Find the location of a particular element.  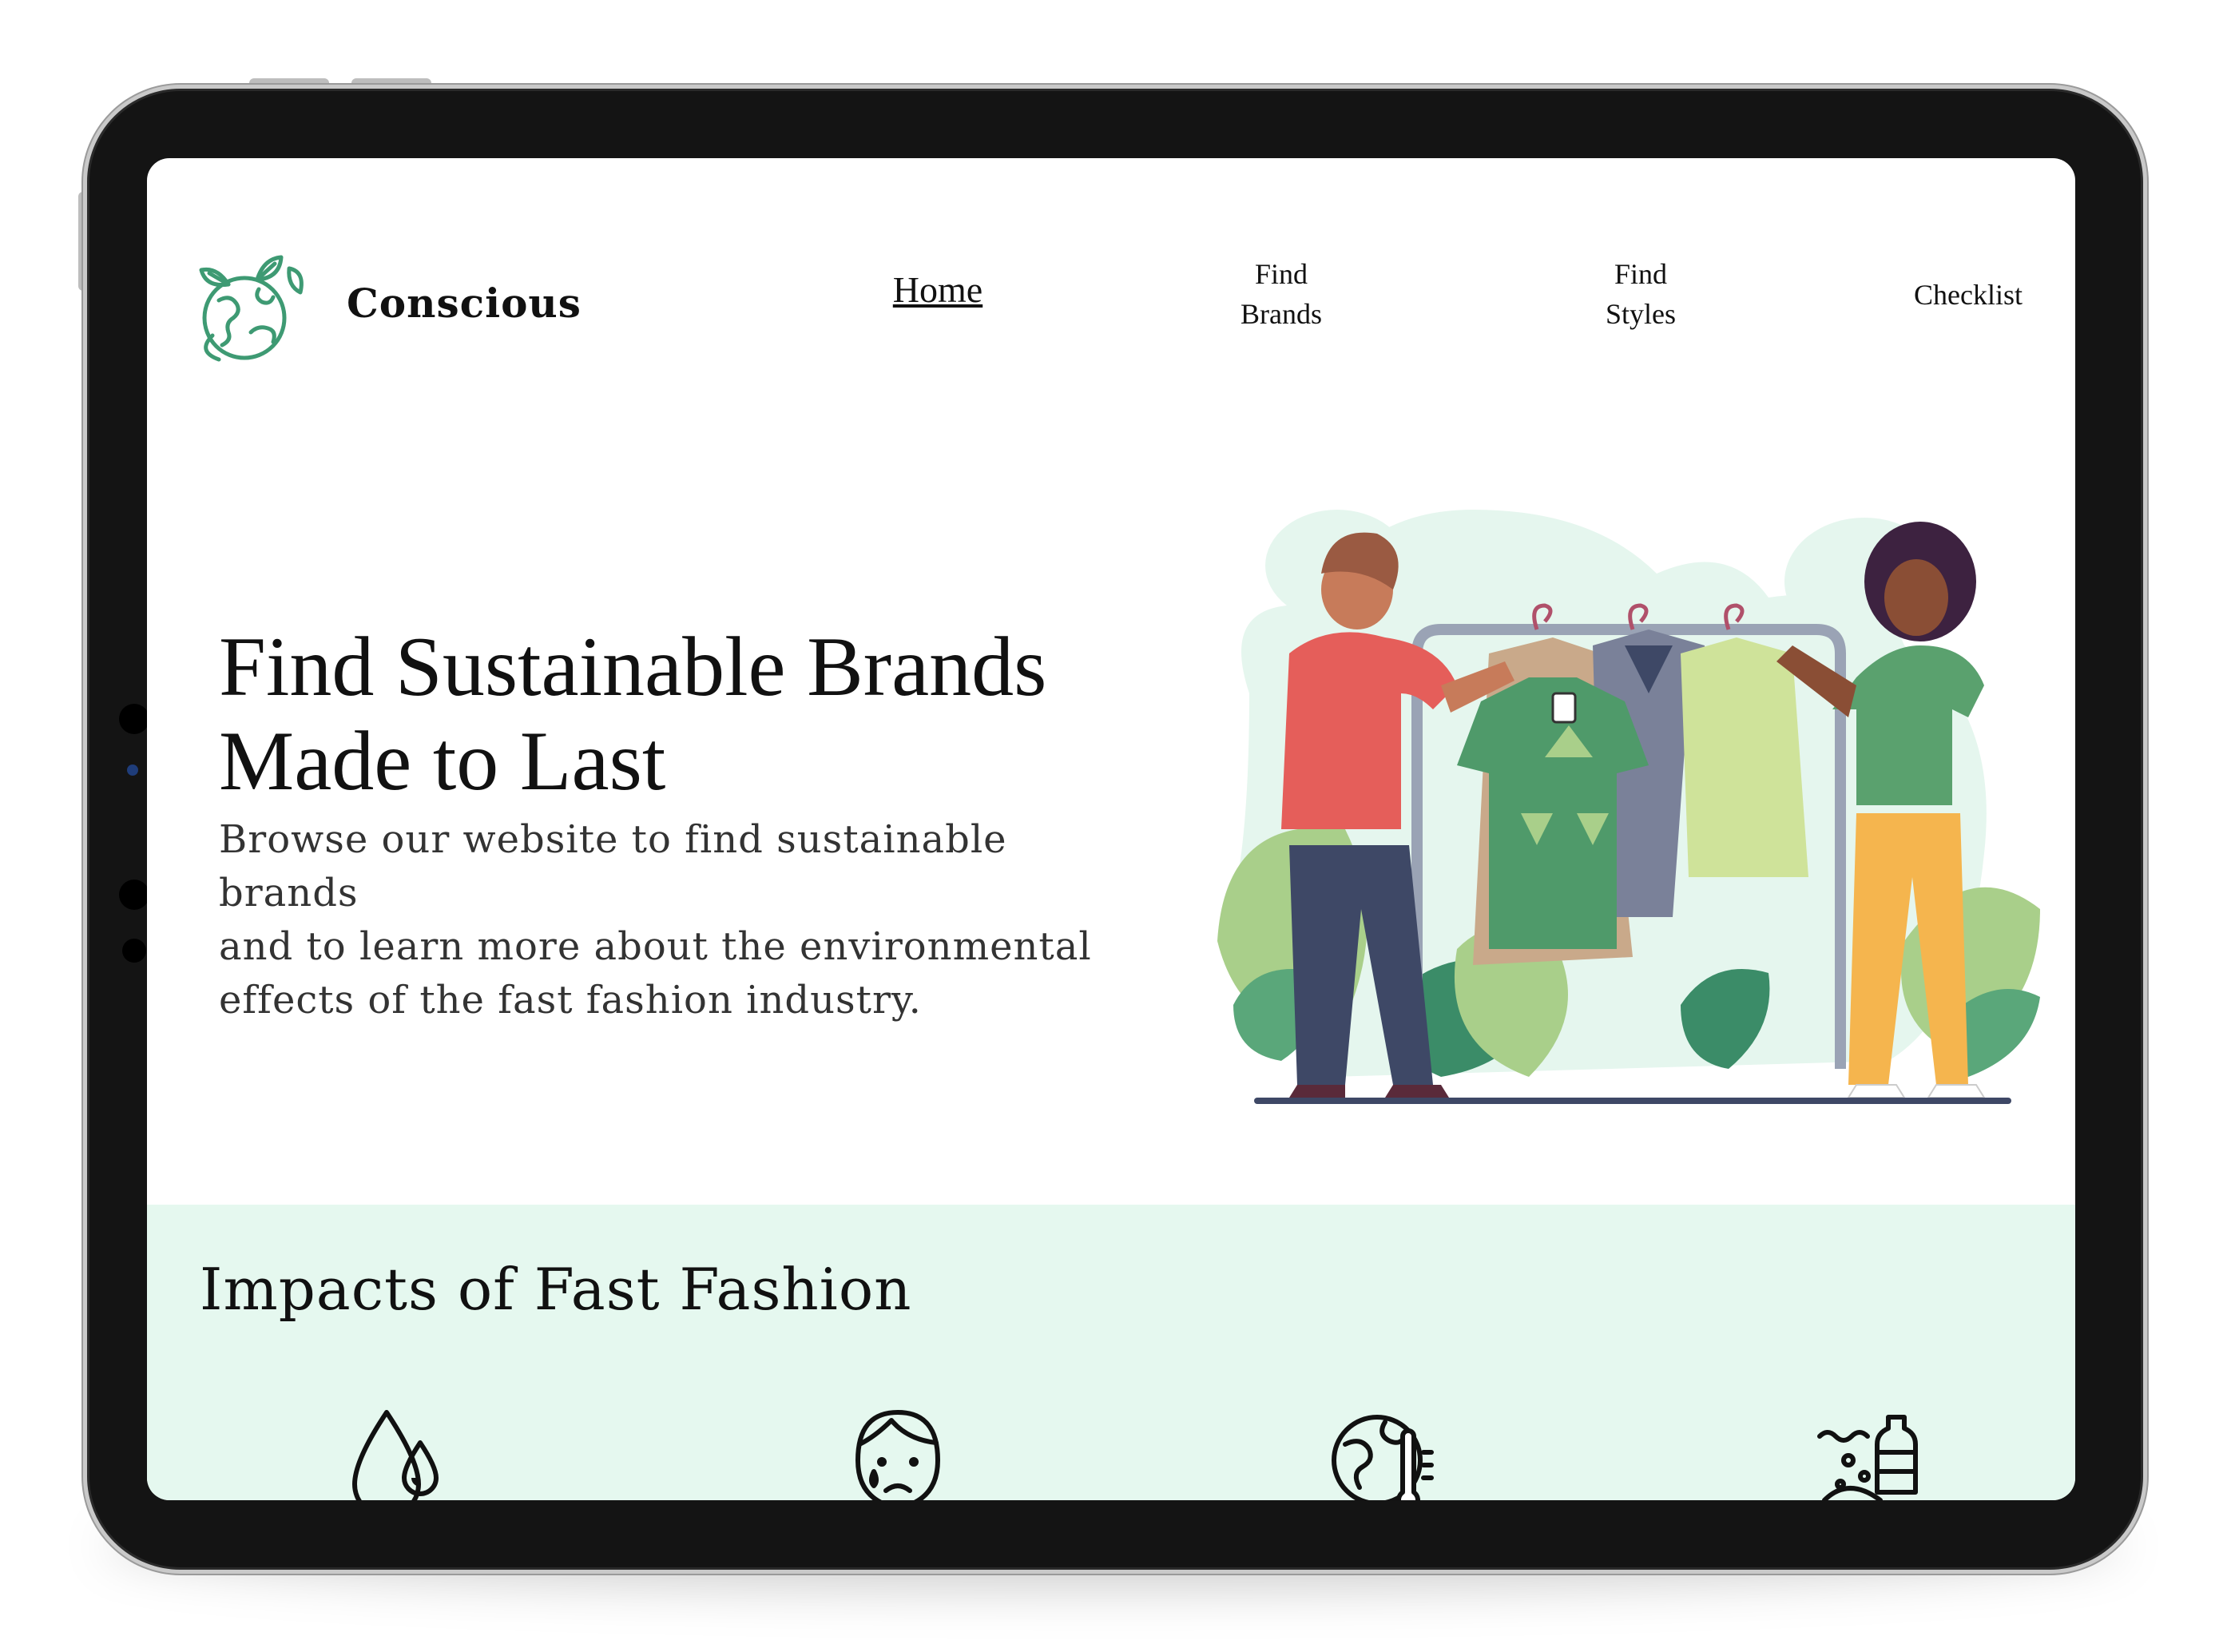

nav-home: Home is located at coordinates (938, 290).